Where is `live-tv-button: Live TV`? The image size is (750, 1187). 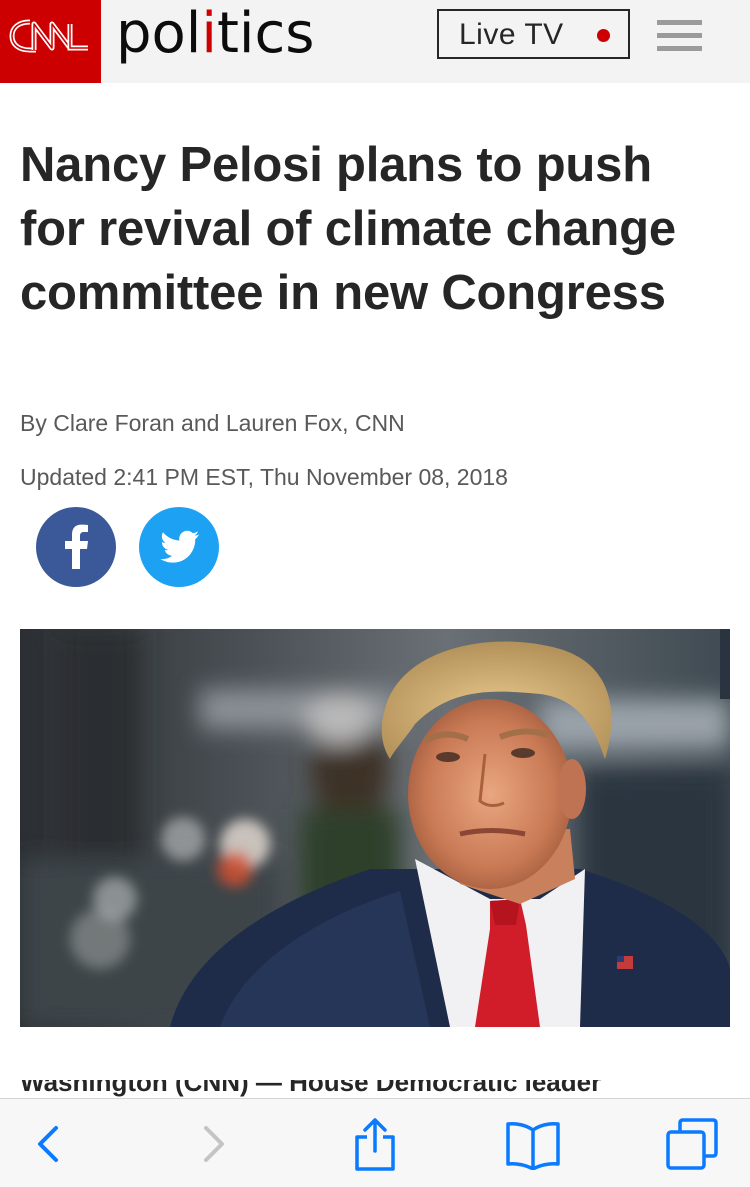 live-tv-button: Live TV is located at coordinates (533, 34).